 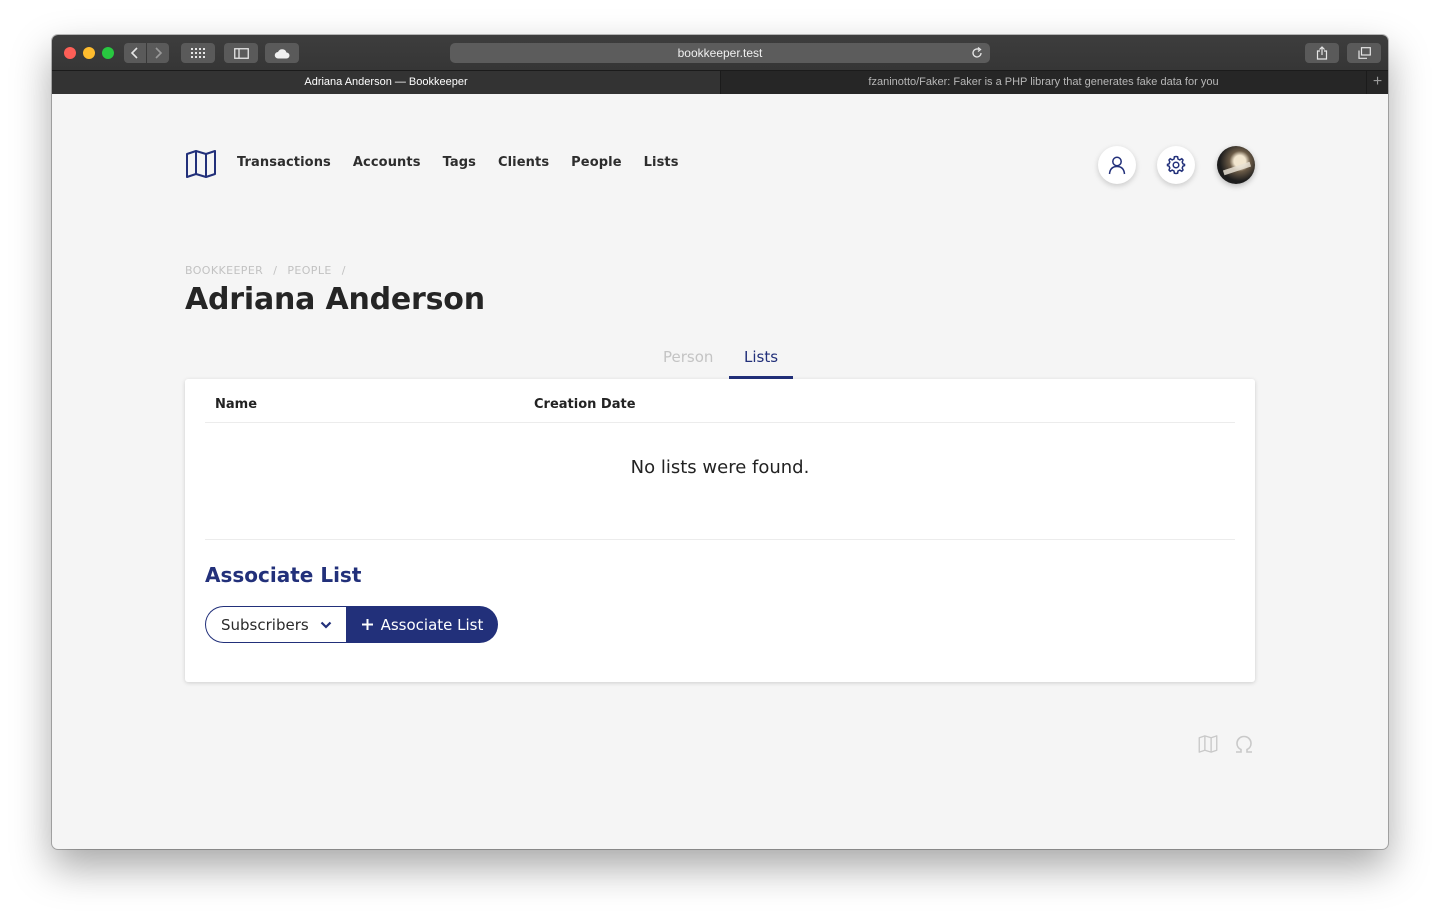 I want to click on sidebar-icon, so click(x=241, y=53).